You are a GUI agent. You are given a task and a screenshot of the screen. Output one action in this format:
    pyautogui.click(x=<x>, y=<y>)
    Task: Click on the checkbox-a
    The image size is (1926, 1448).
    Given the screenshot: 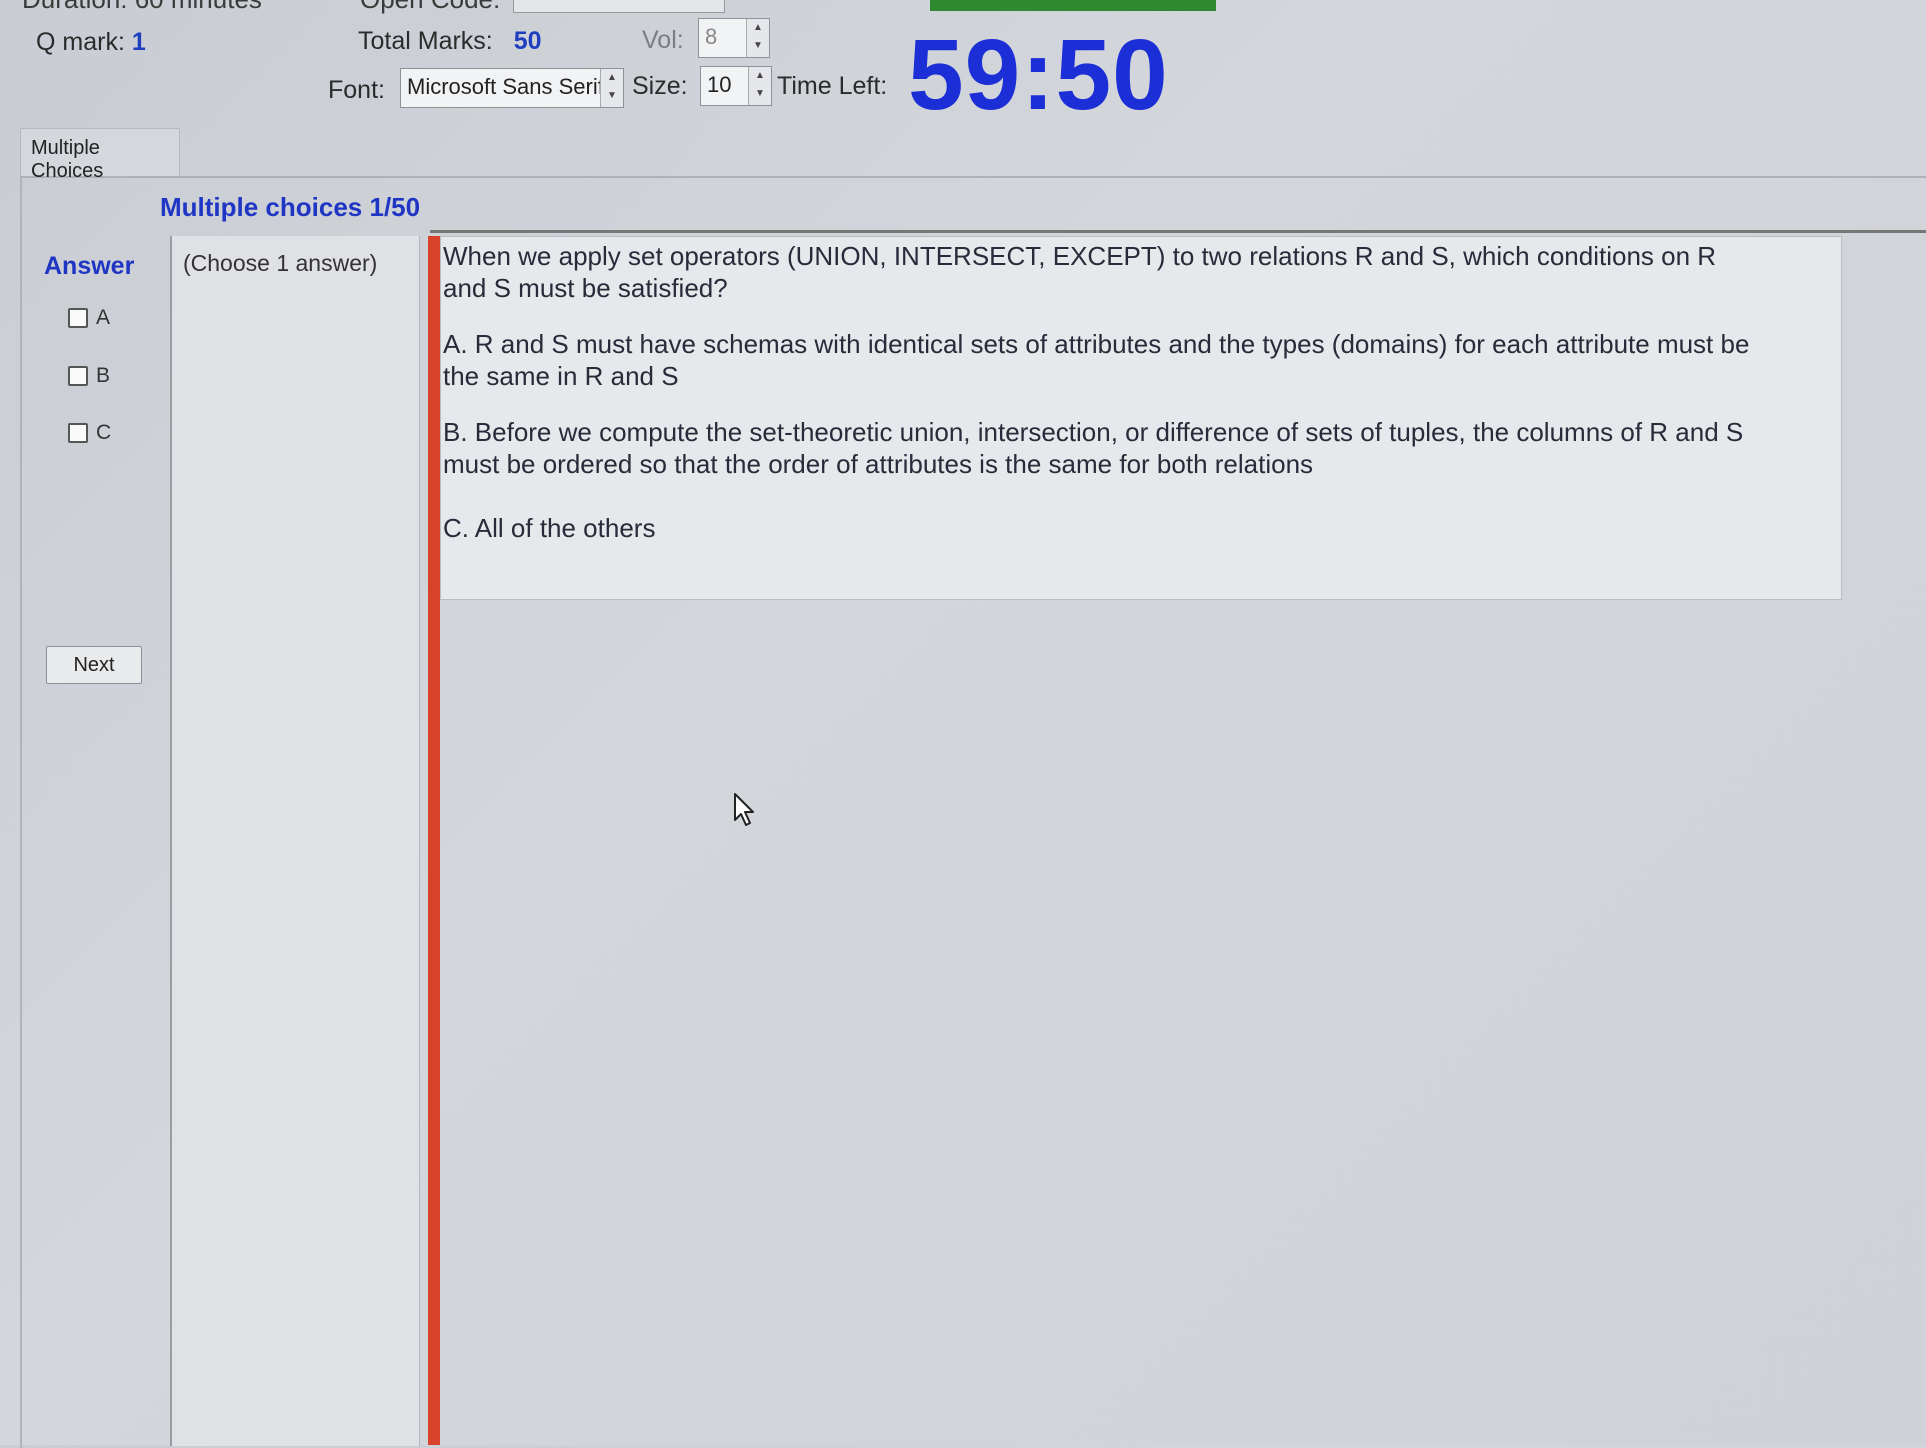 What is the action you would take?
    pyautogui.click(x=78, y=318)
    